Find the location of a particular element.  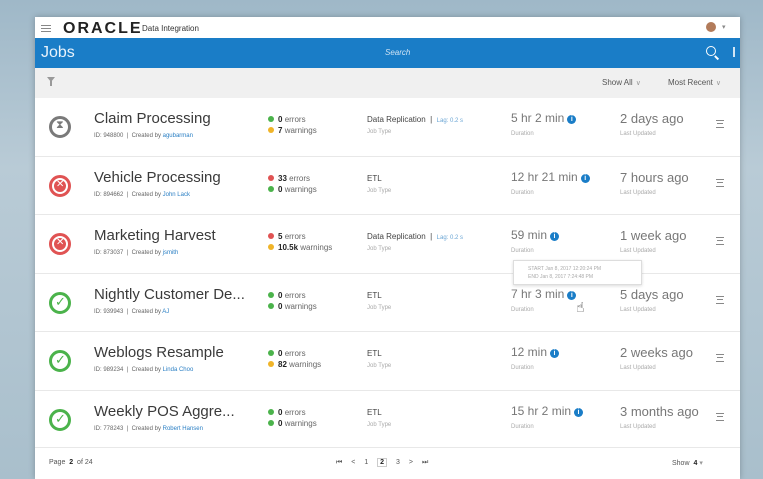

more-icon is located at coordinates (734, 52).